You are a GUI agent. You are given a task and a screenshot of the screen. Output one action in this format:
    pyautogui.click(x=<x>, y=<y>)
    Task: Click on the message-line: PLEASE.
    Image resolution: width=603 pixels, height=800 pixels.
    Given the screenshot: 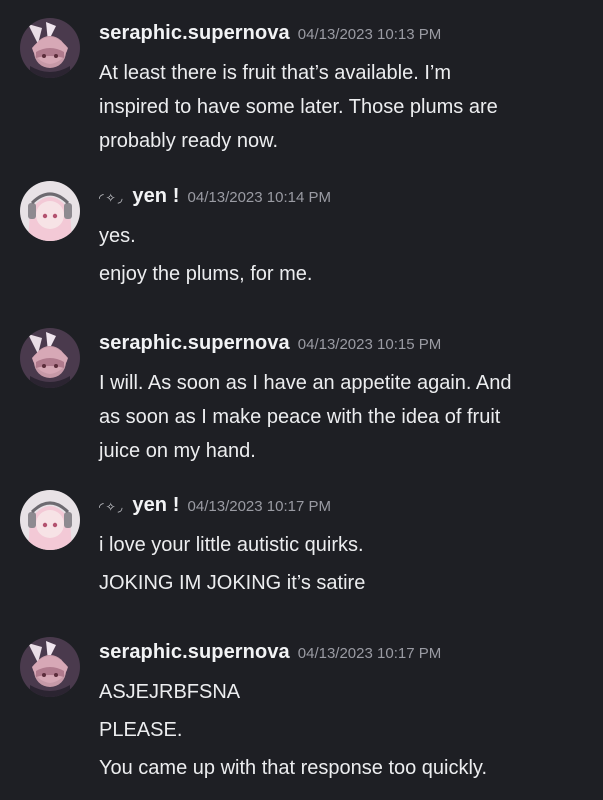 What is the action you would take?
    pyautogui.click(x=141, y=730)
    